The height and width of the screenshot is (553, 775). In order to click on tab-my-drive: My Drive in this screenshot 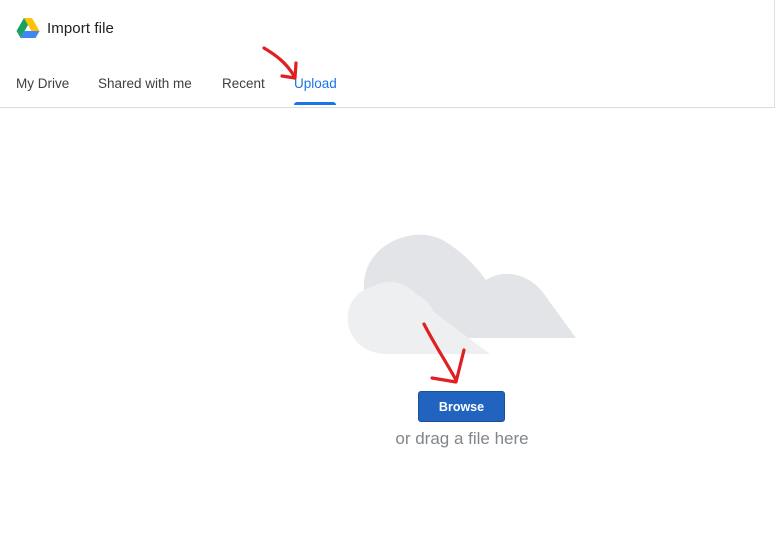, I will do `click(42, 83)`.